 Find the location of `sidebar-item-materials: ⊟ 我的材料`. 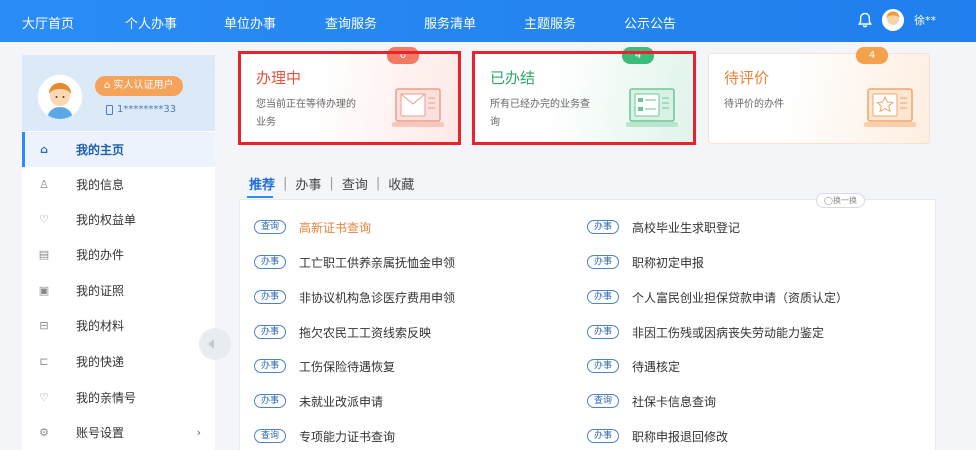

sidebar-item-materials: ⊟ 我的材料 is located at coordinates (118, 325).